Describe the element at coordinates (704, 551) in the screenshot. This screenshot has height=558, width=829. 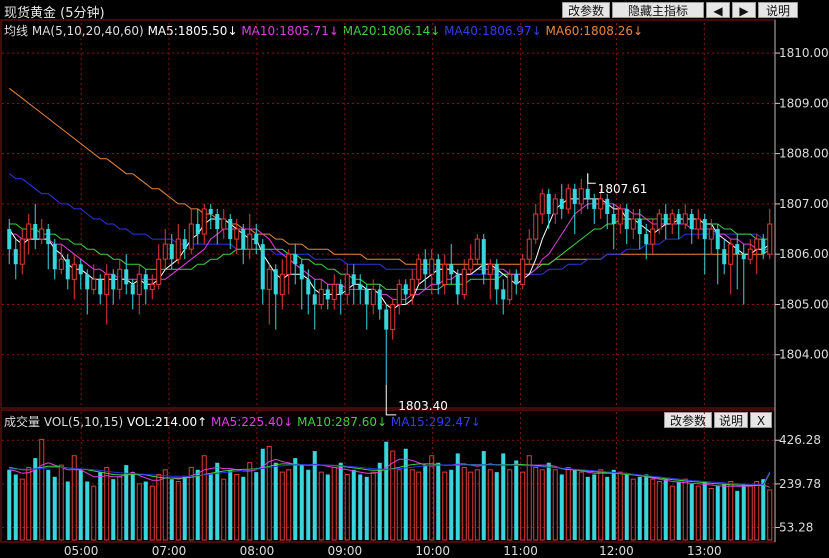
I see `x-tick-label: 13:00` at that location.